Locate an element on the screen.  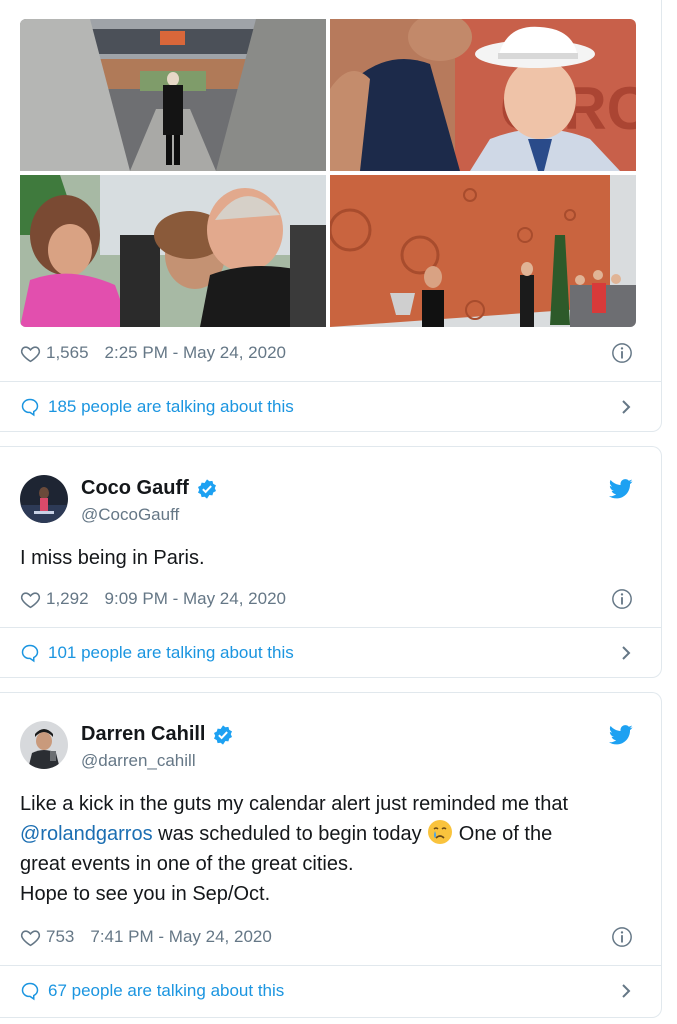
display-name: Darren Cahill is located at coordinates (157, 734).